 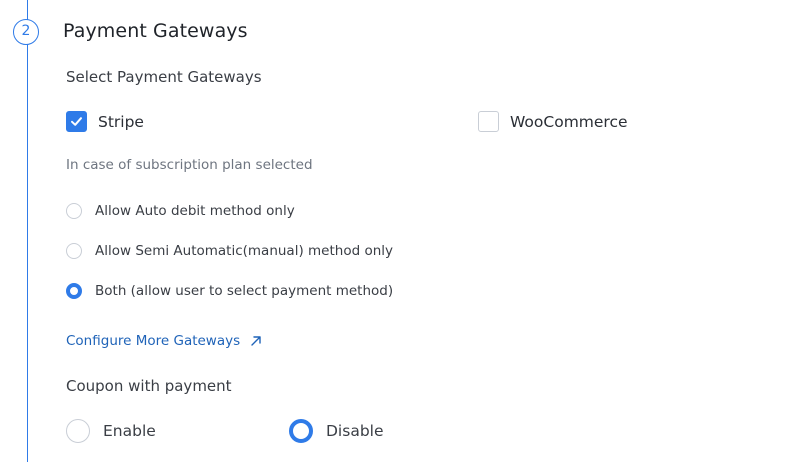 I want to click on semi-automatic-label: Allow Semi Automatic(manual) method only, so click(x=244, y=251).